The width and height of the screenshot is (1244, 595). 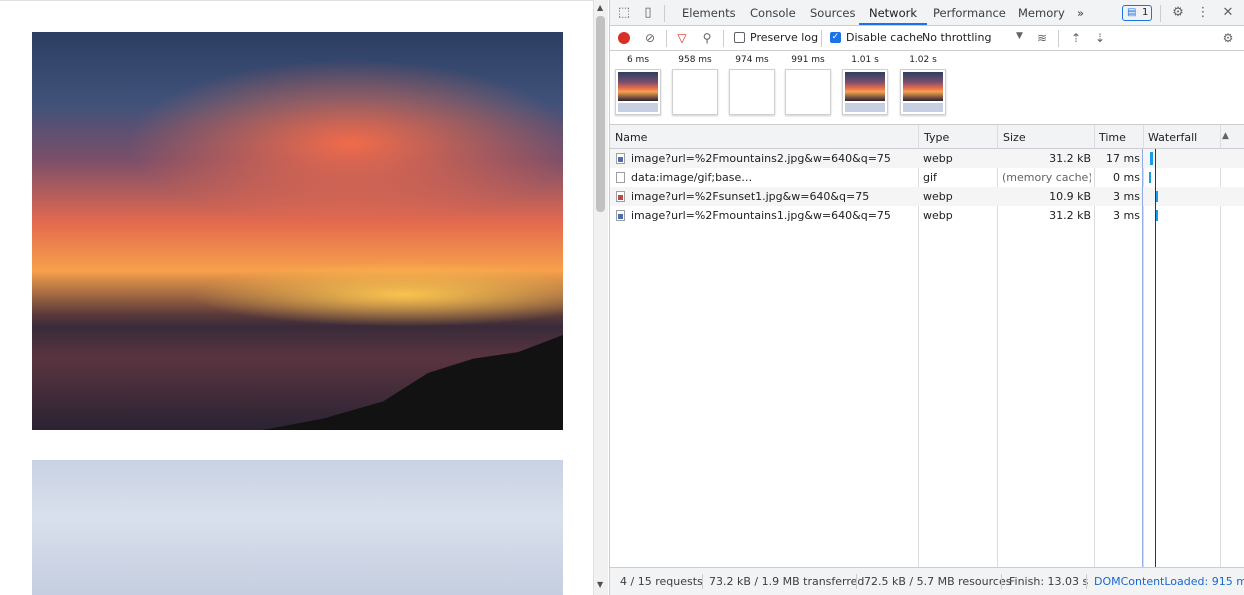 I want to click on column-header-type: Type, so click(x=936, y=137).